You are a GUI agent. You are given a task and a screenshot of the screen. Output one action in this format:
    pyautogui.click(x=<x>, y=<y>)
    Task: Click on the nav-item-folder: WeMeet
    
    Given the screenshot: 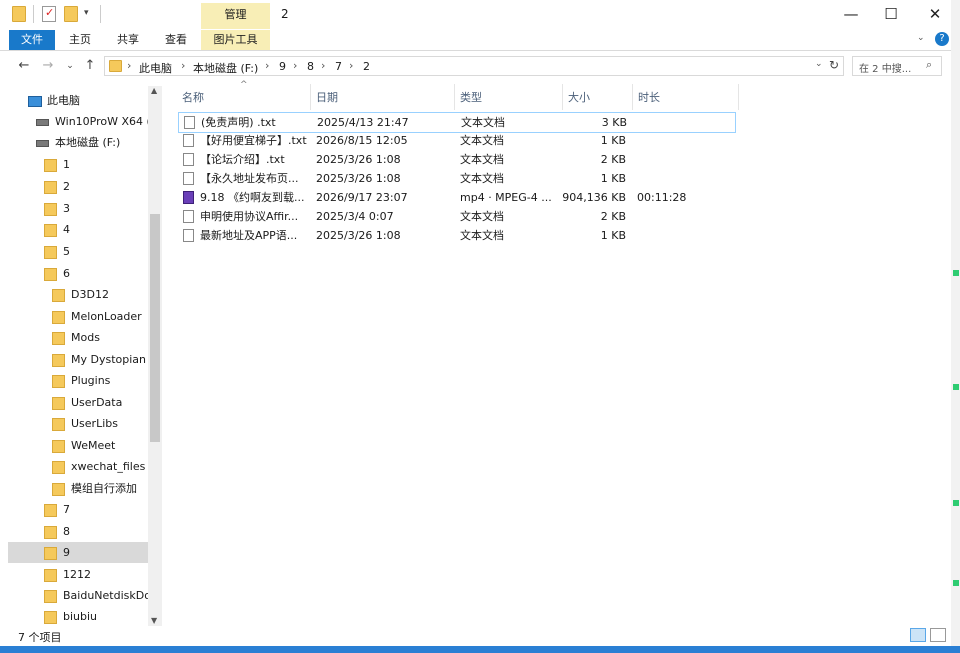 What is the action you would take?
    pyautogui.click(x=107, y=445)
    